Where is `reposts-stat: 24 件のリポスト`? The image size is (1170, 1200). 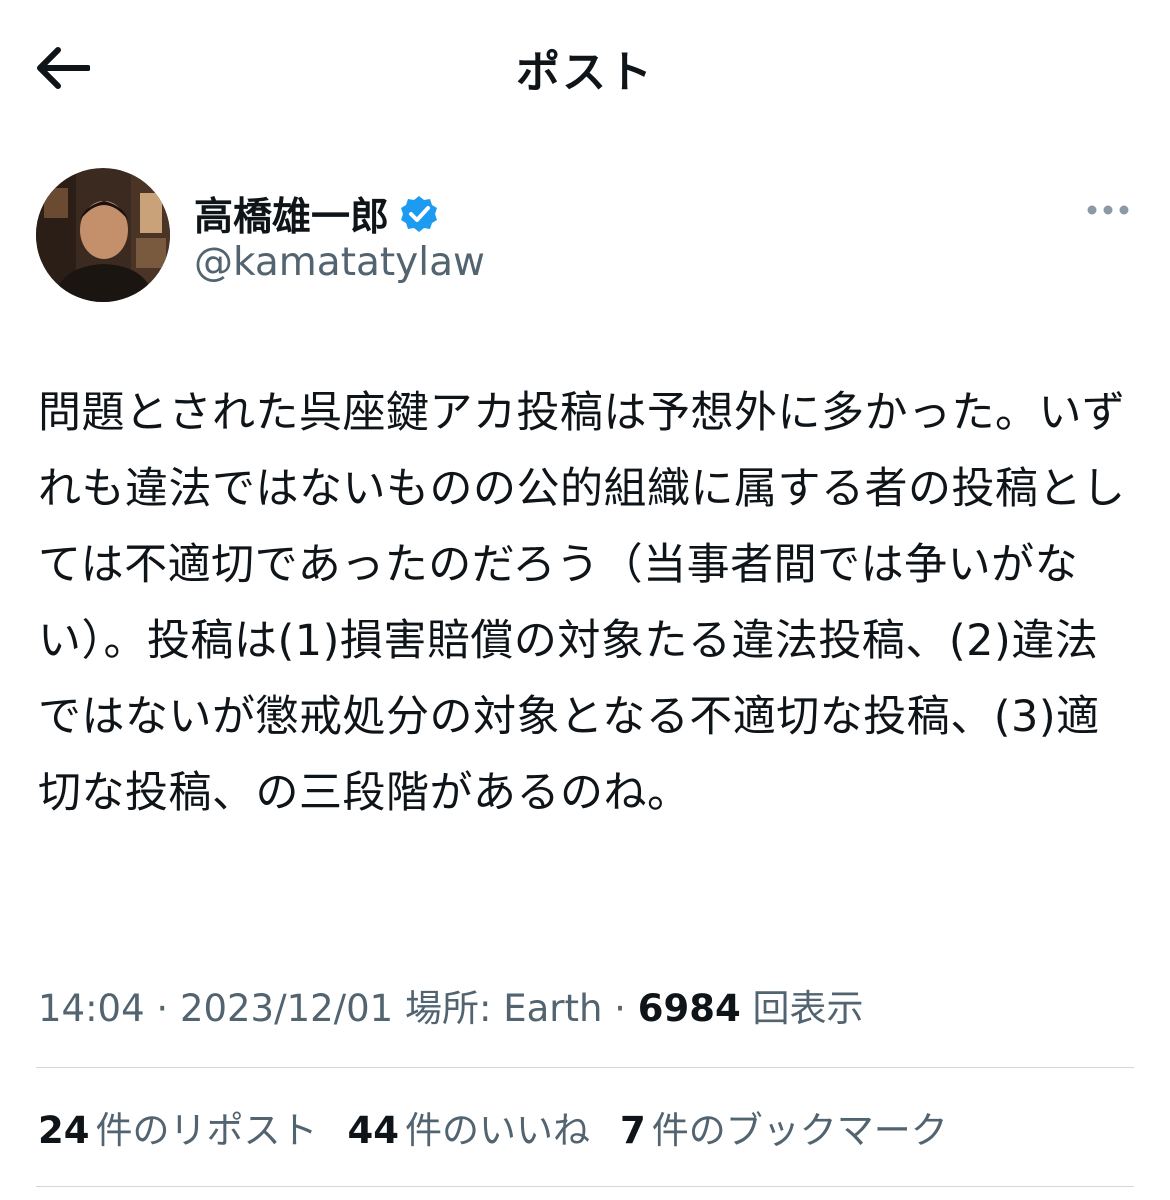 reposts-stat: 24 件のリポスト is located at coordinates (178, 1127).